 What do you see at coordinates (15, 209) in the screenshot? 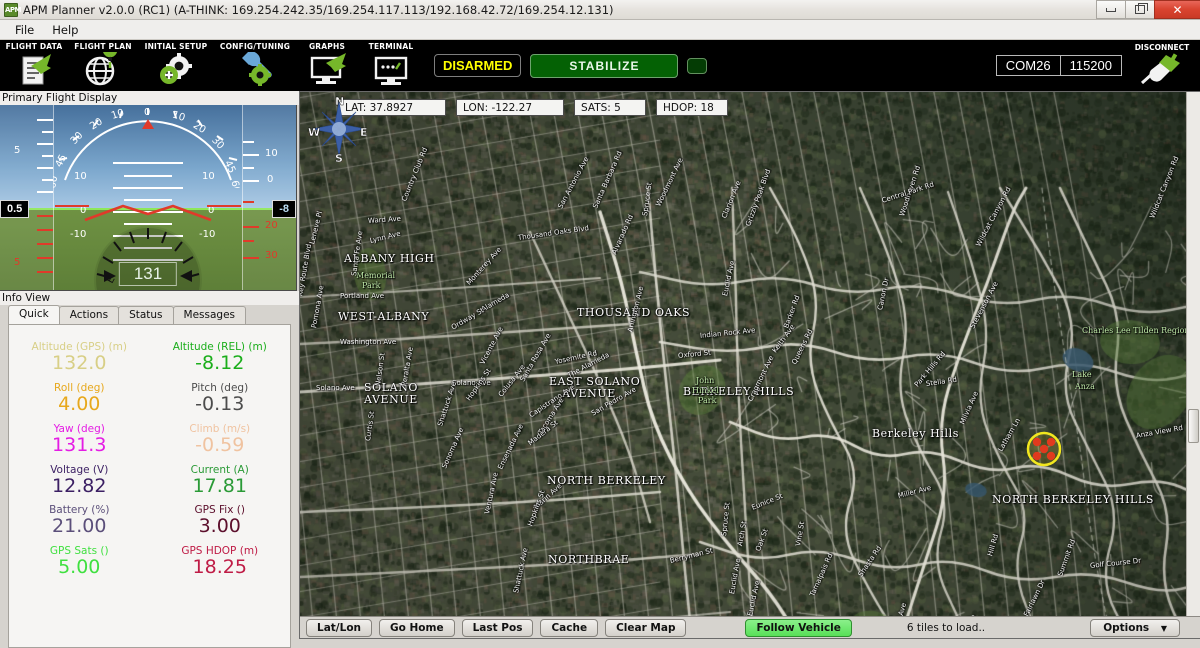
I see `pfd-airspeed-readout: 0.5` at bounding box center [15, 209].